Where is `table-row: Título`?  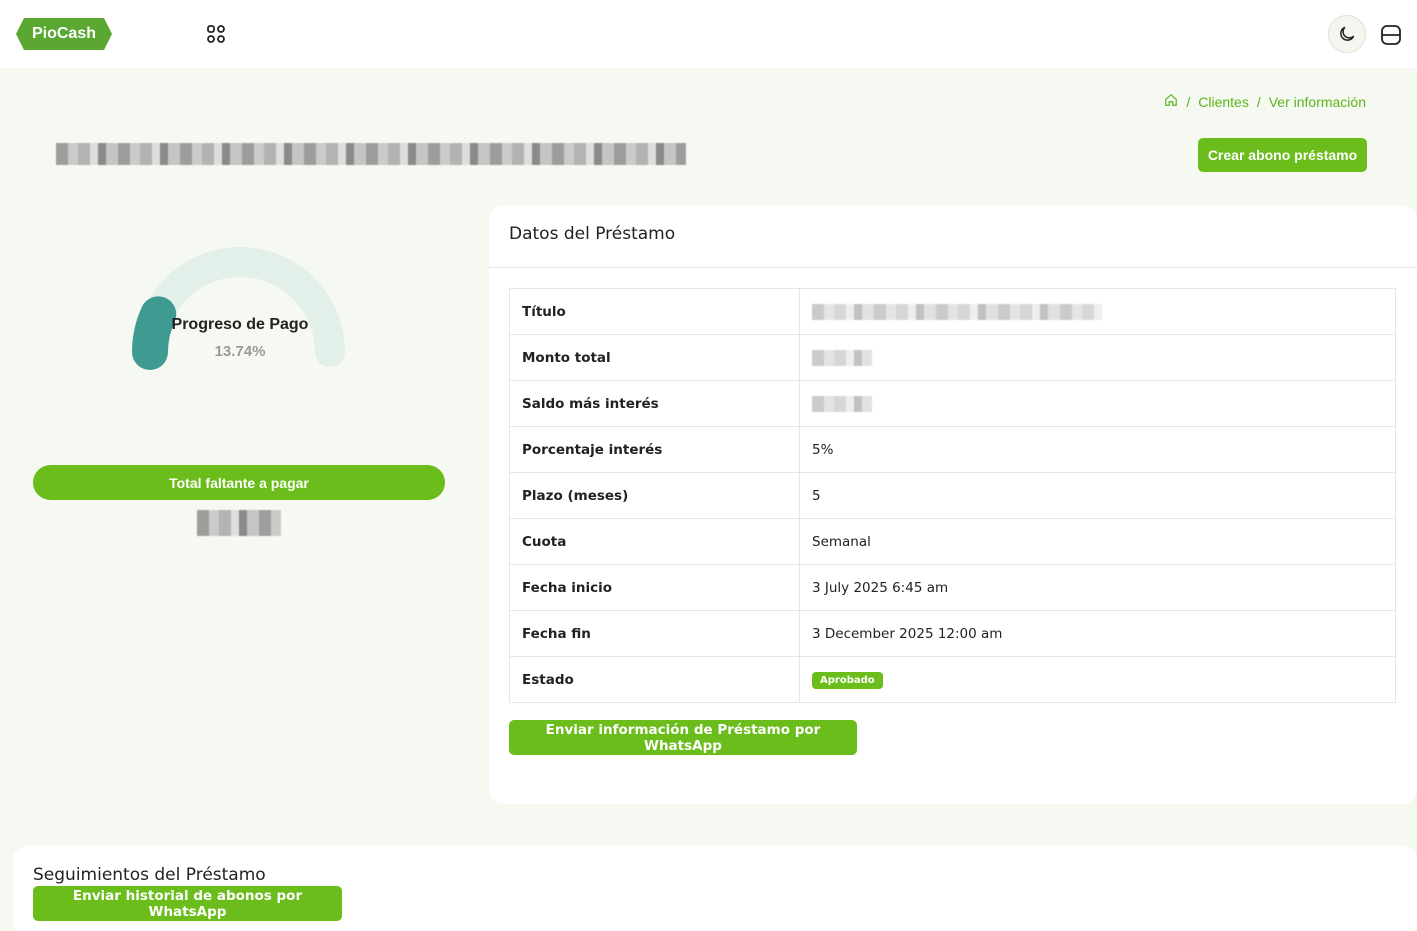
table-row: Título is located at coordinates (952, 311).